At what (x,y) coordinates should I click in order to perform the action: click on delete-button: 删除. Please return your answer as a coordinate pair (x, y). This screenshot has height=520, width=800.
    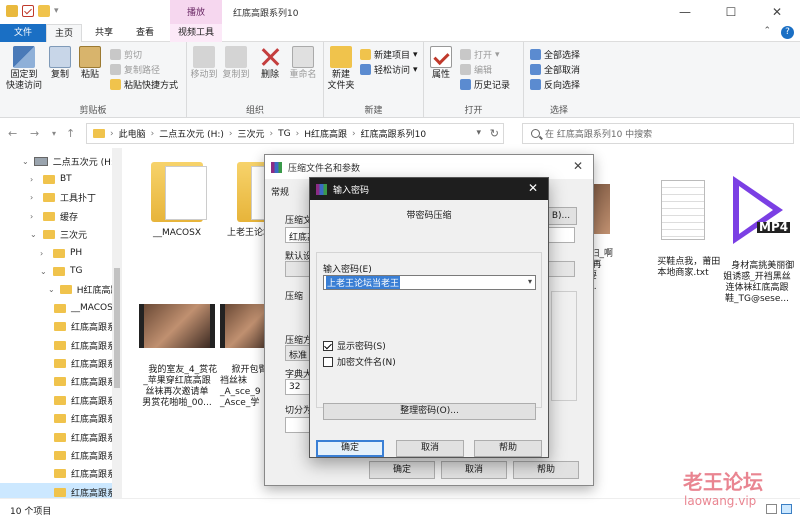
    Looking at the image, I should click on (270, 63).